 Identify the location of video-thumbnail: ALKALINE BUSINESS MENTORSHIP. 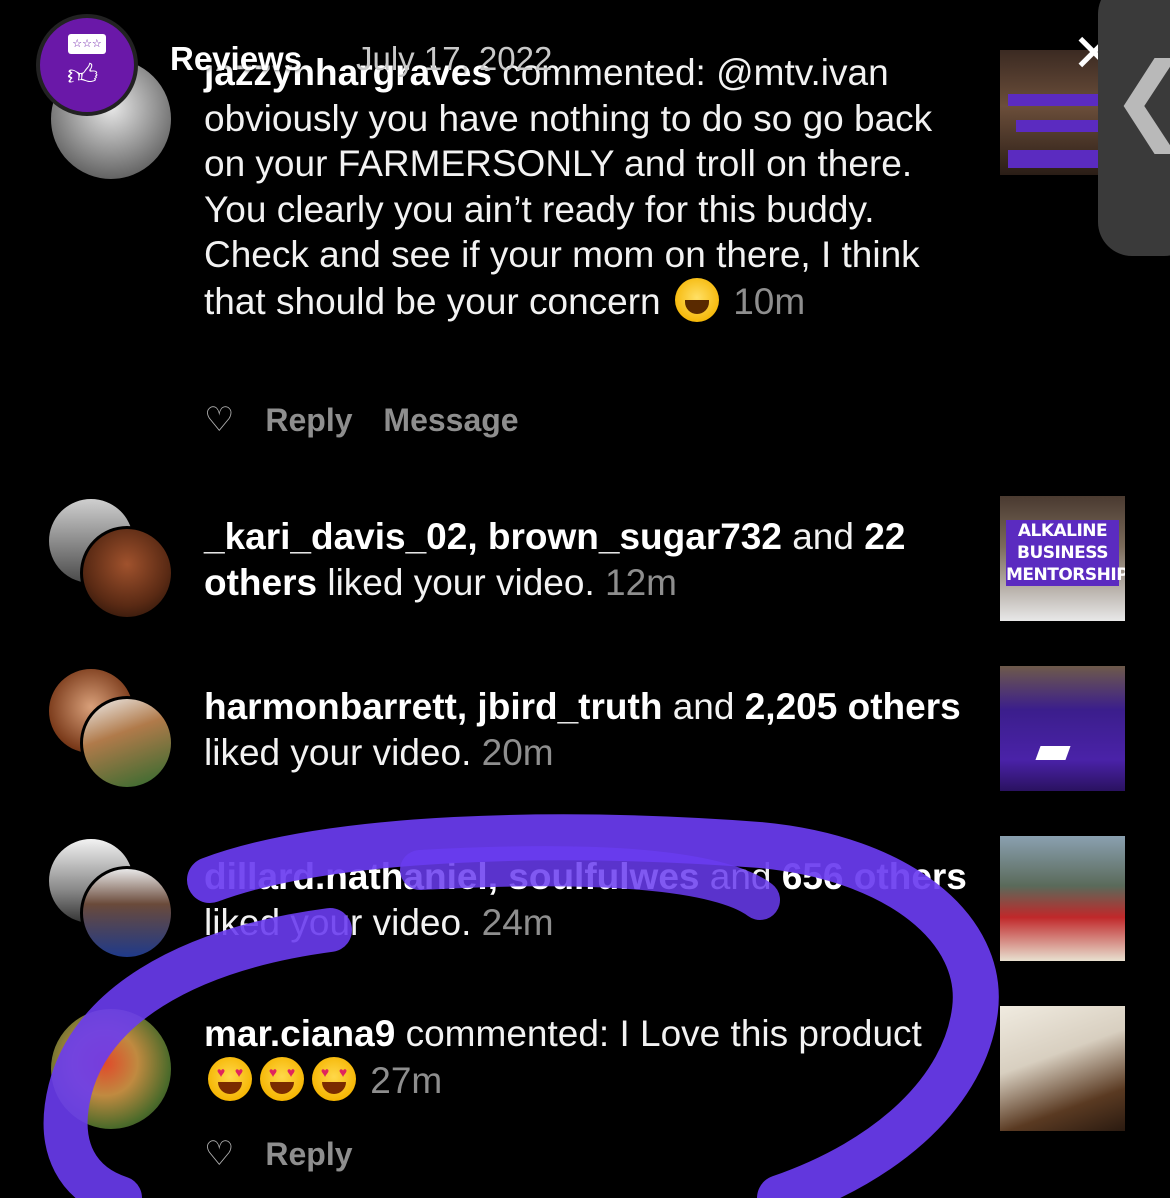
(1062, 558).